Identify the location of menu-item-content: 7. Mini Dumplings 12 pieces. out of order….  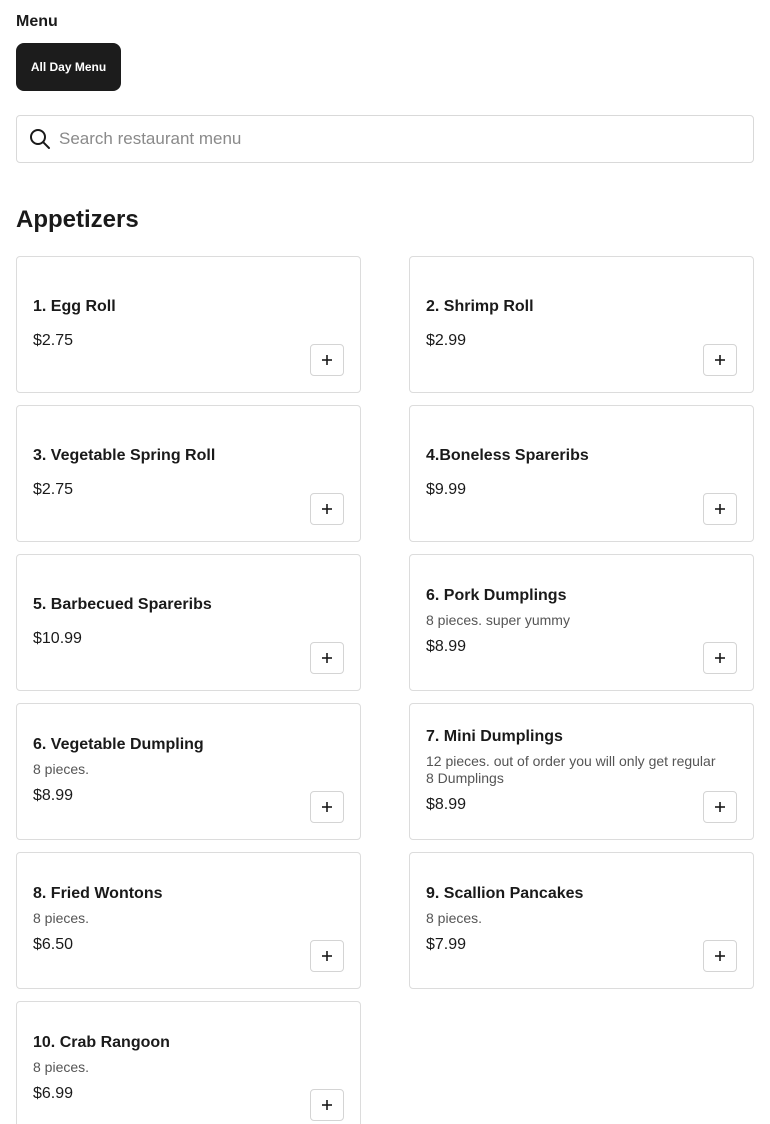
(581, 771).